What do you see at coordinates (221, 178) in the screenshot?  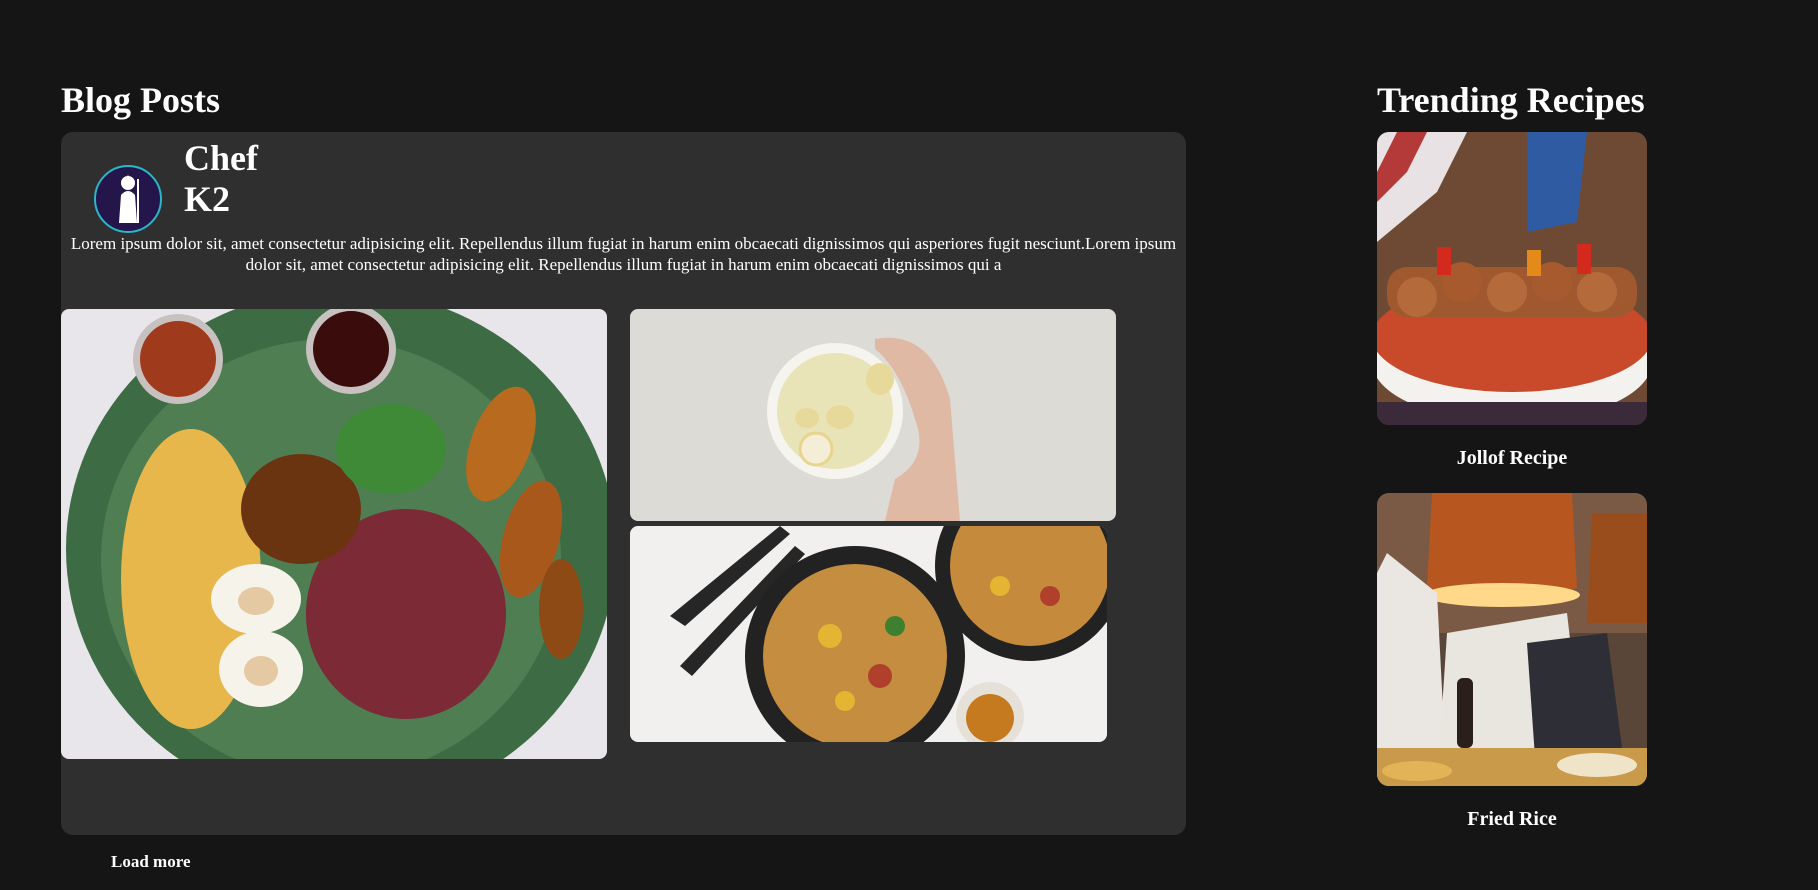 I see `author-name: Chef K2` at bounding box center [221, 178].